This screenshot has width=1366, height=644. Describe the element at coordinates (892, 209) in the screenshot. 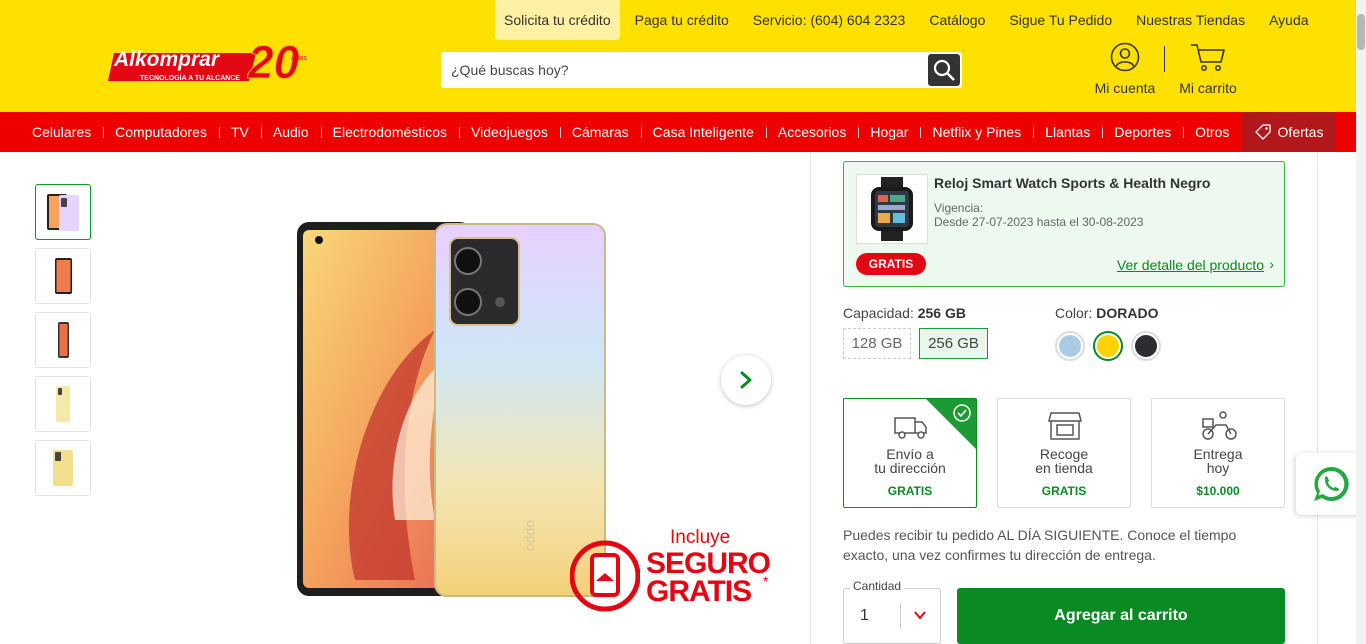

I see `smartwatch-icon` at that location.